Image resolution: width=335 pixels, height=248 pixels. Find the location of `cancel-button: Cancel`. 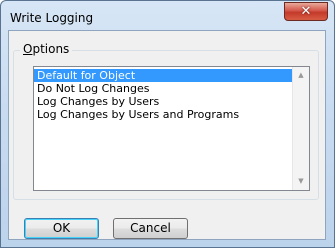

cancel-button: Cancel is located at coordinates (150, 228).